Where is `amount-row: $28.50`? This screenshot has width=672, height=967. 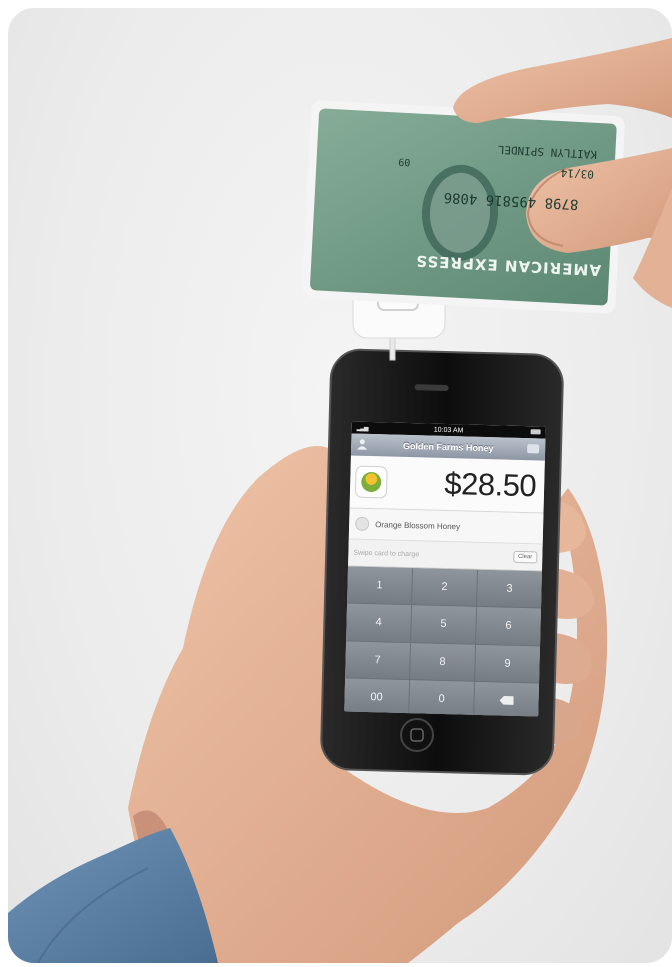 amount-row: $28.50 is located at coordinates (447, 484).